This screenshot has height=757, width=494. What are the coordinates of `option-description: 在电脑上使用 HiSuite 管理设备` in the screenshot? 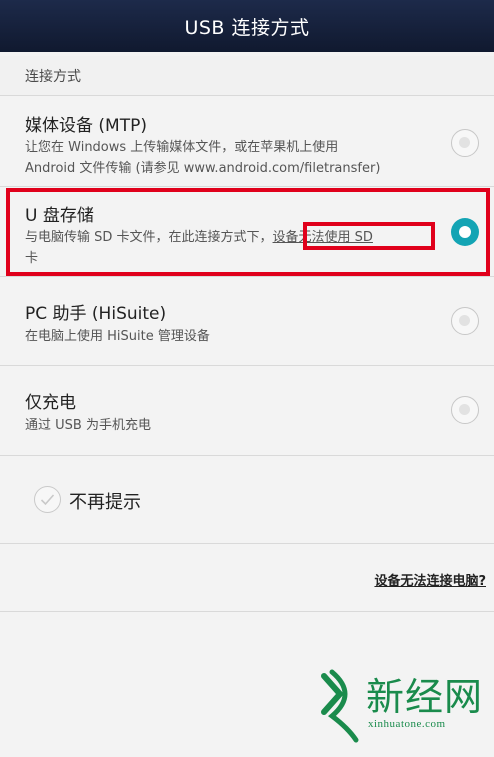 It's located at (117, 336).